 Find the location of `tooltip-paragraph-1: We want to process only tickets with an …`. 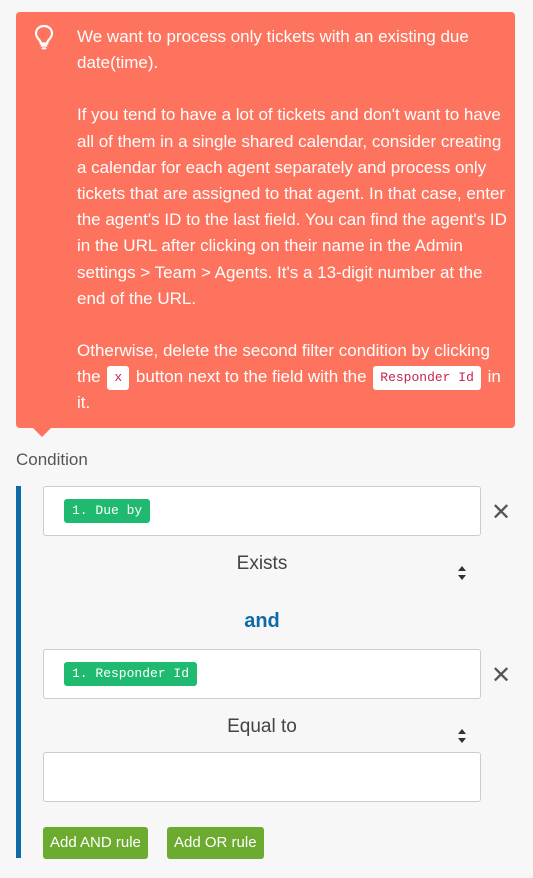

tooltip-paragraph-1: We want to process only tickets with an … is located at coordinates (273, 50).